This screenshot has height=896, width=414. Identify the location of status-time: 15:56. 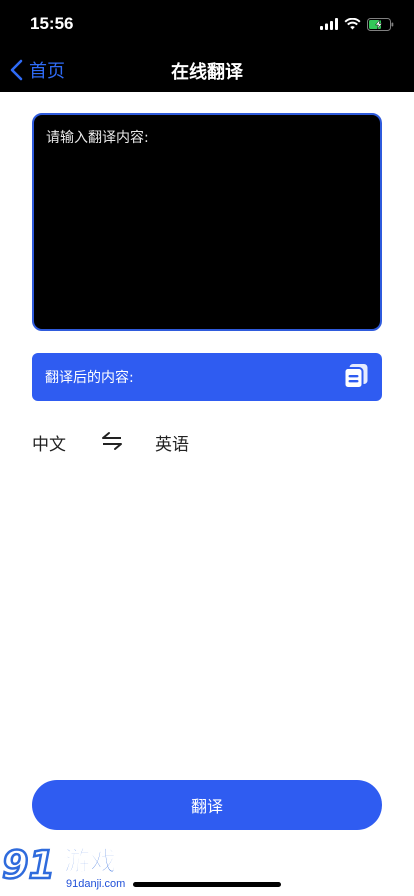
(52, 23).